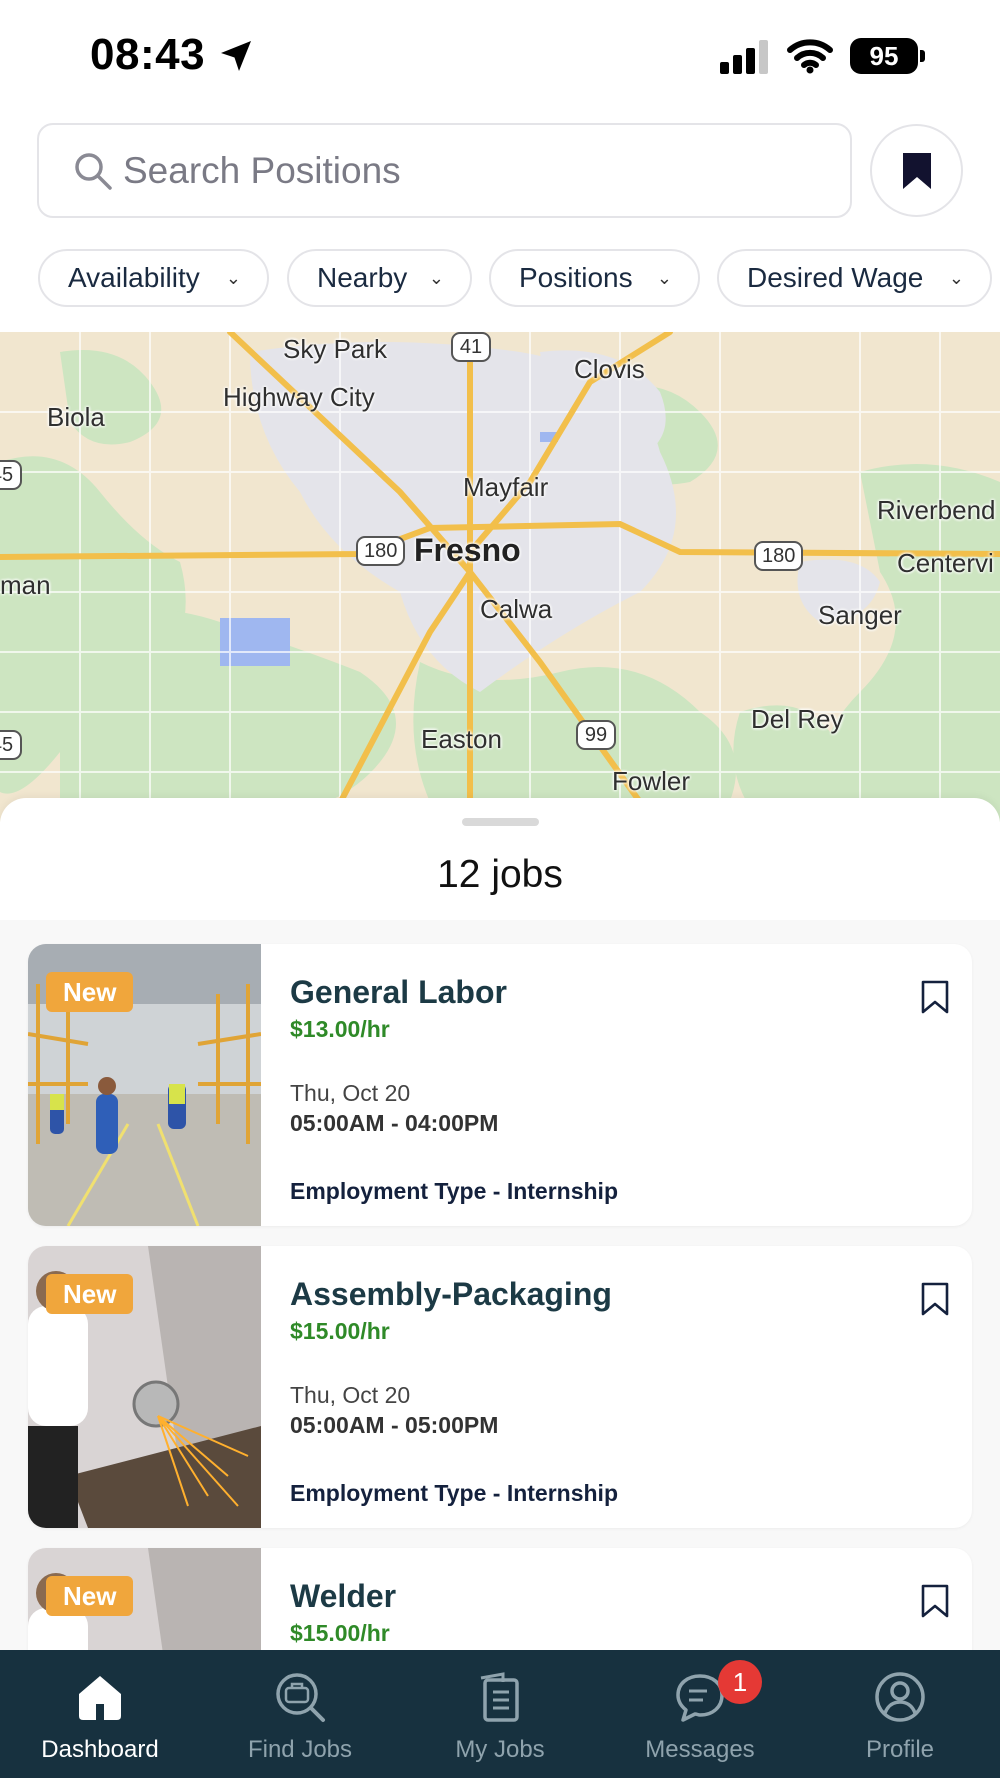  I want to click on map-place-label: Highway City, so click(299, 397).